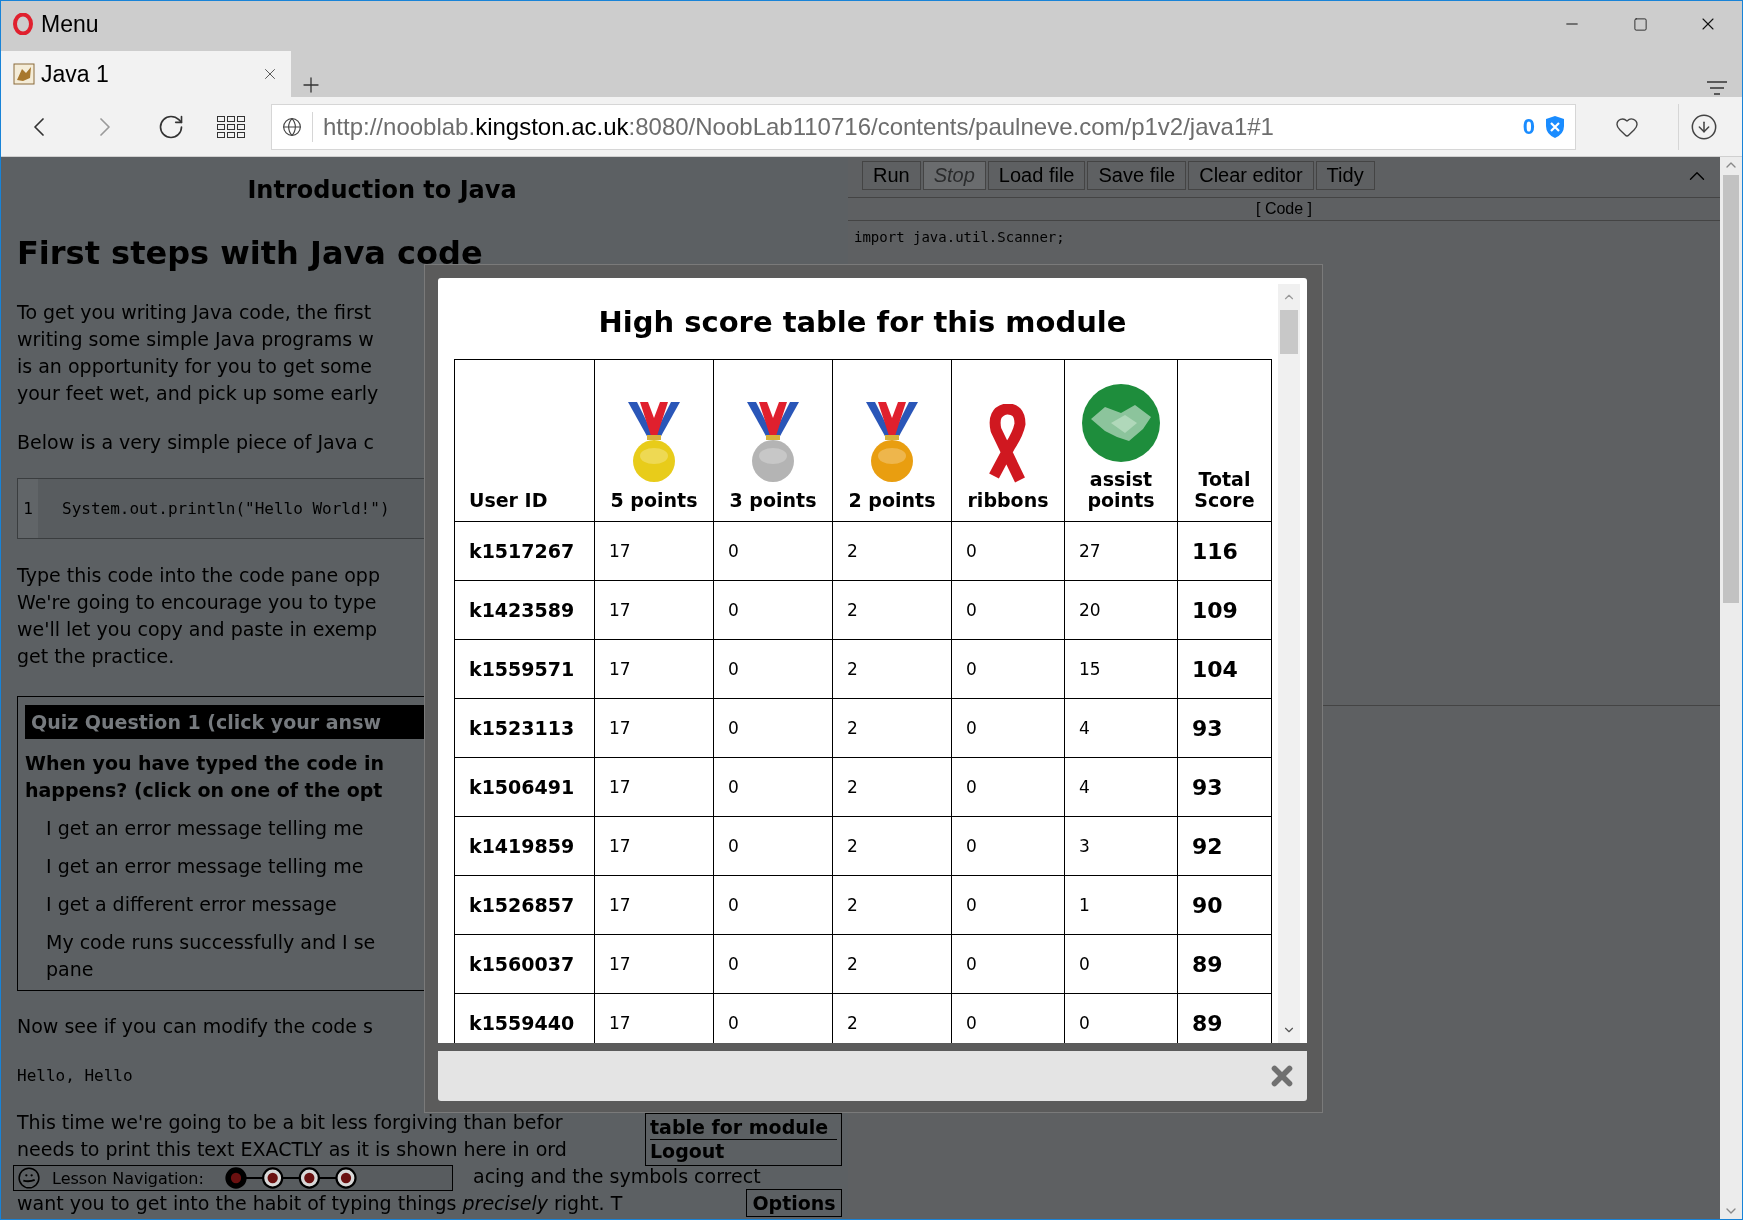 The image size is (1743, 1220). What do you see at coordinates (743, 1151) in the screenshot?
I see `menu-link: Logout` at bounding box center [743, 1151].